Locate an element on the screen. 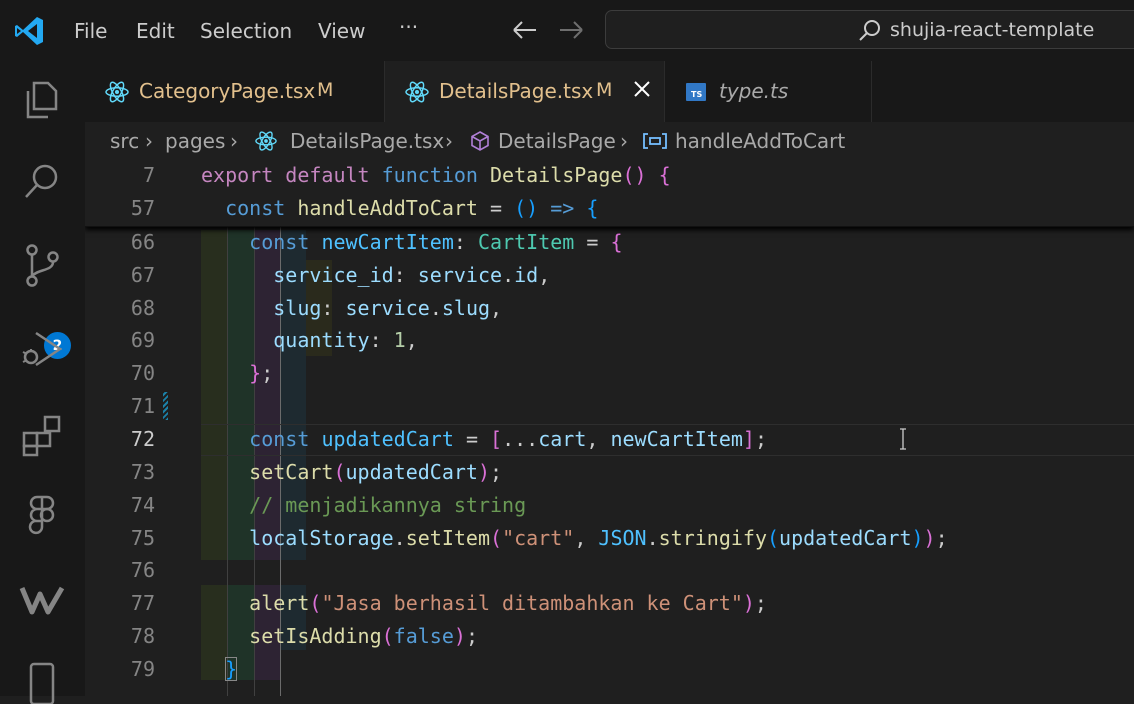 The width and height of the screenshot is (1134, 704). menu-edit: Edit is located at coordinates (155, 31).